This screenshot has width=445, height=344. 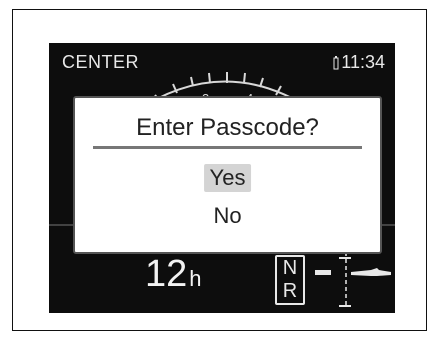 I want to click on no-option: No, so click(x=227, y=216).